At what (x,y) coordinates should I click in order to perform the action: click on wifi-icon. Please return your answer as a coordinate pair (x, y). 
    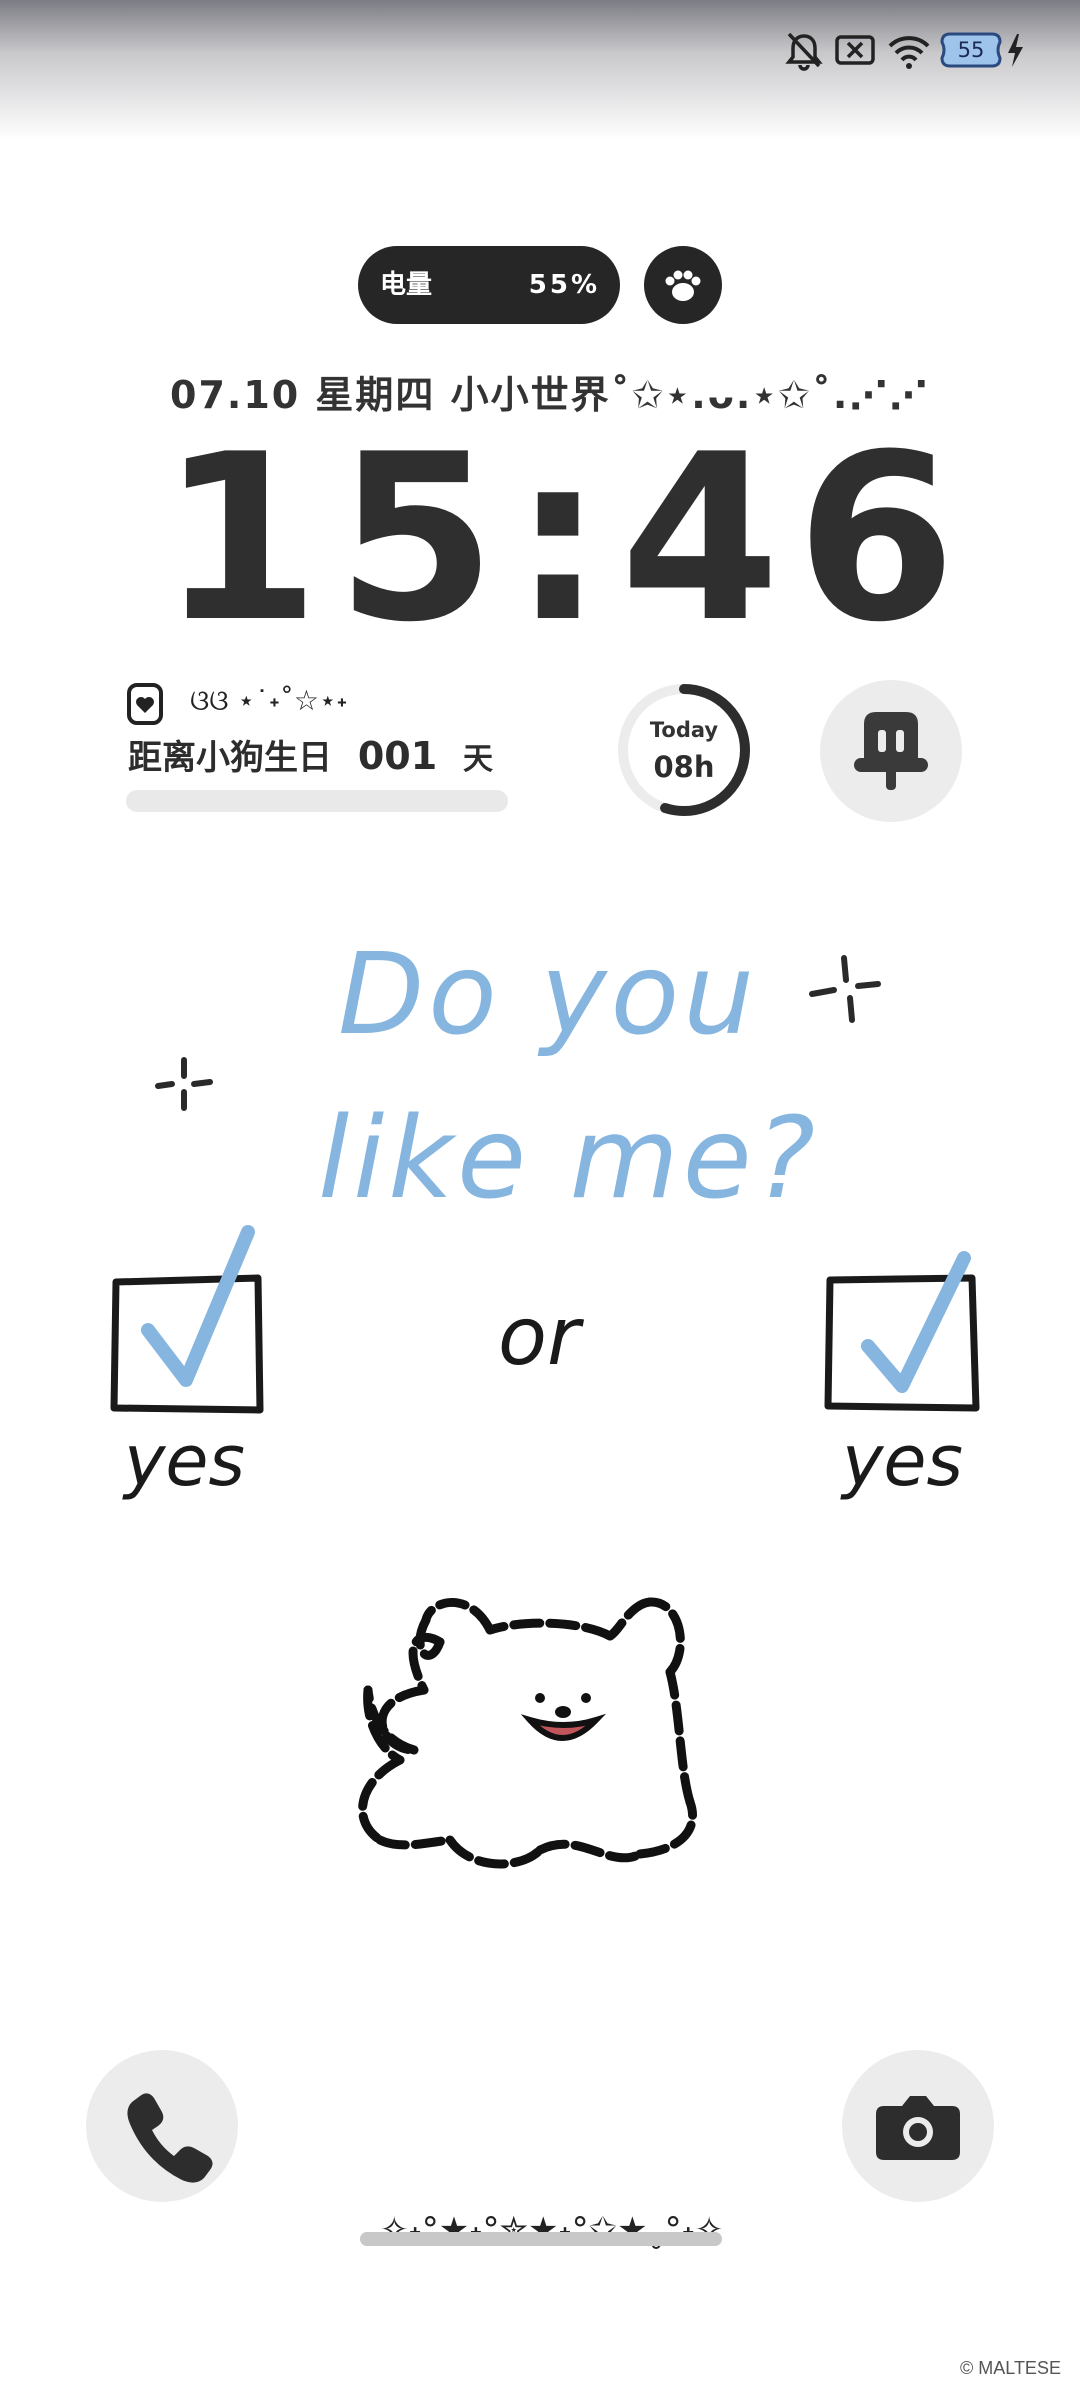
    Looking at the image, I should click on (909, 52).